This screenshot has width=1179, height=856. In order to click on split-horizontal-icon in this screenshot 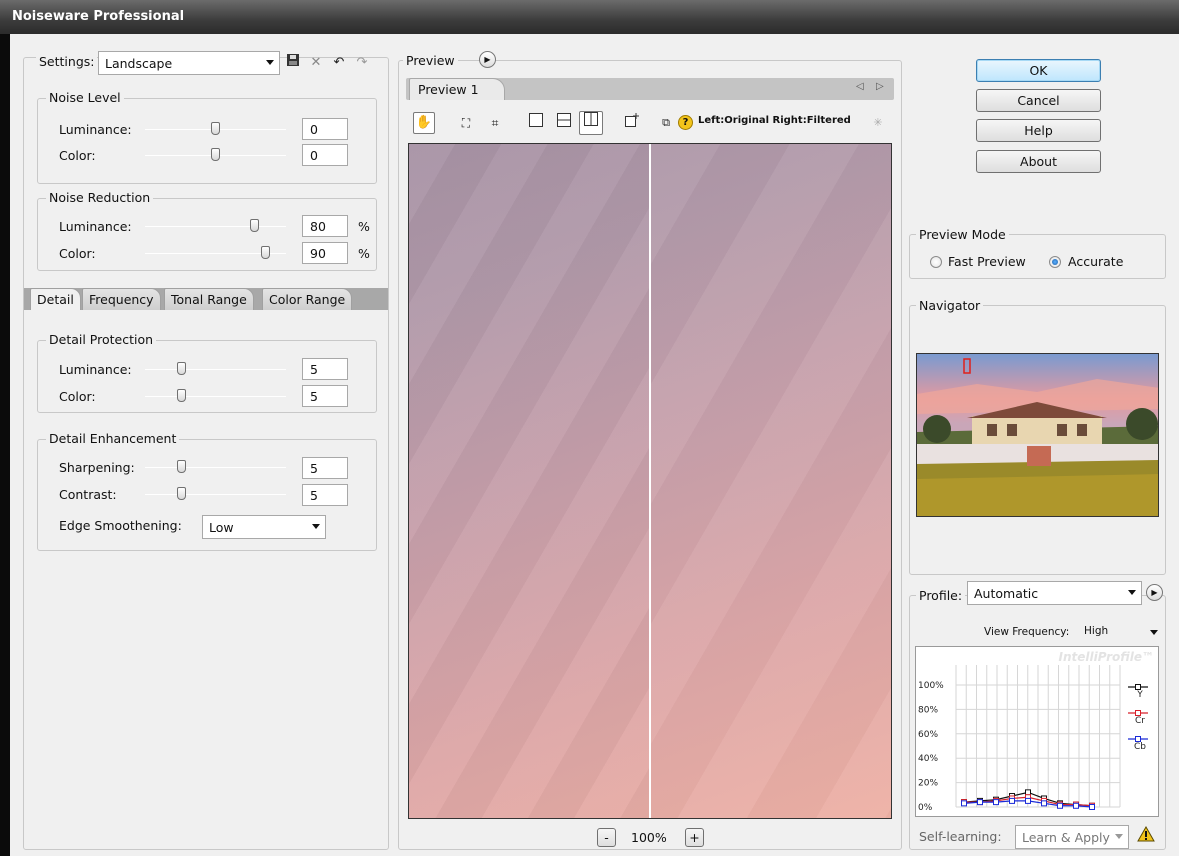, I will do `click(564, 123)`.